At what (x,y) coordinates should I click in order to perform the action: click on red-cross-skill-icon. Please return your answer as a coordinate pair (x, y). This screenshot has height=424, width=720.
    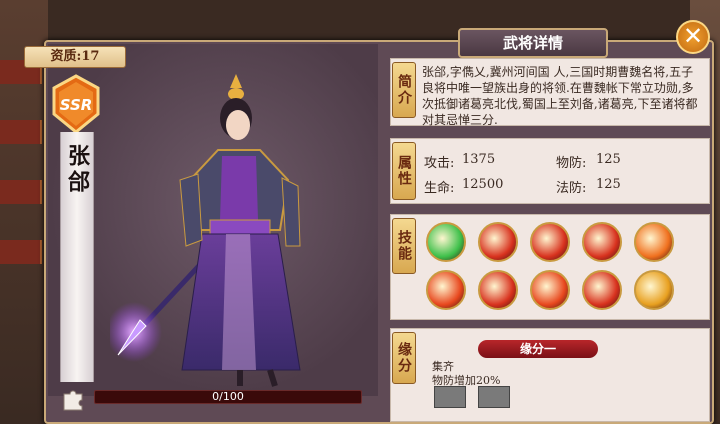
    Looking at the image, I should click on (602, 242).